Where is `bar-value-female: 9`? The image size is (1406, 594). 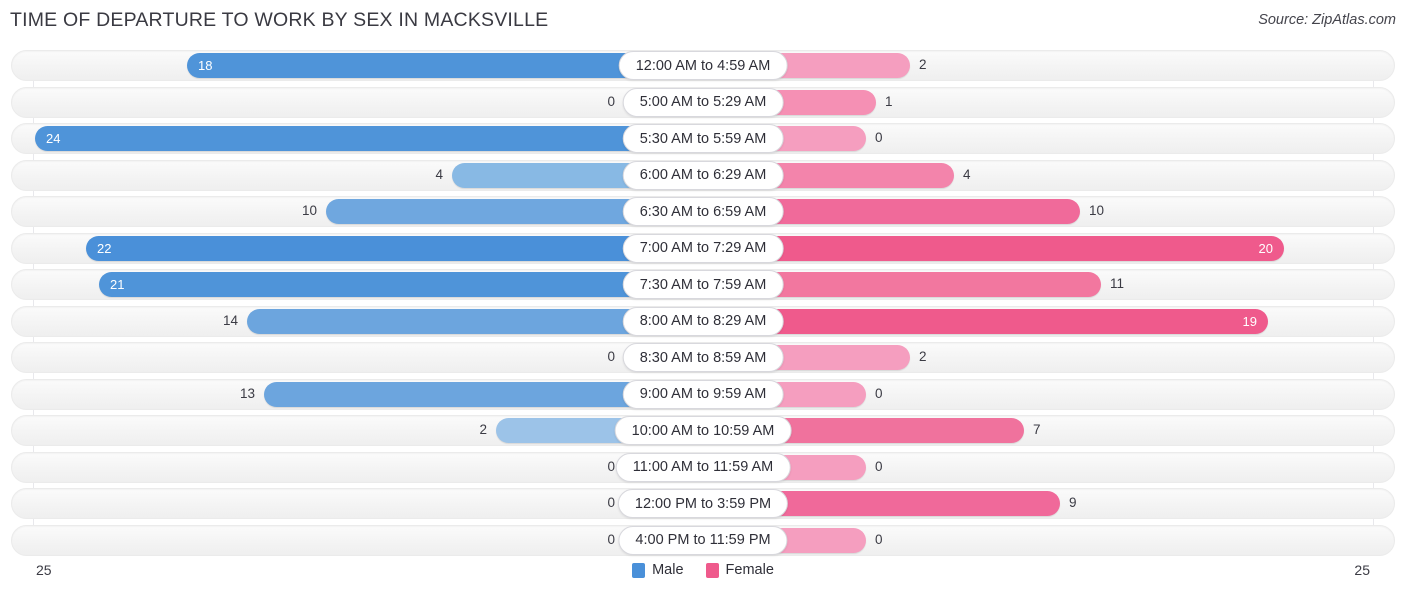 bar-value-female: 9 is located at coordinates (1073, 502).